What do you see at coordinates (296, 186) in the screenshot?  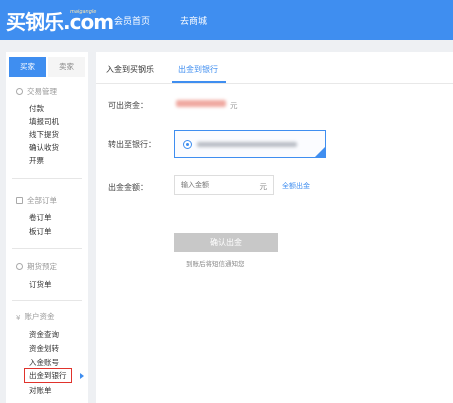 I see `withdraw-all-link: 全额出金` at bounding box center [296, 186].